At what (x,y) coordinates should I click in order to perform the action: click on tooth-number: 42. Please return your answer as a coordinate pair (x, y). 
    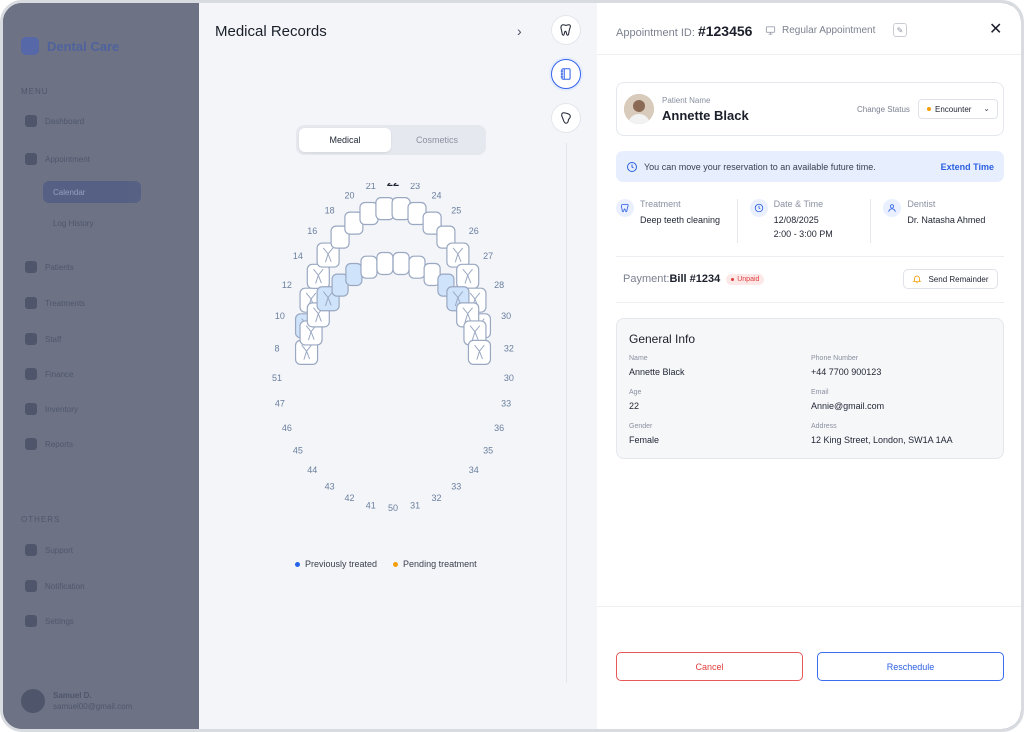
    Looking at the image, I should click on (349, 498).